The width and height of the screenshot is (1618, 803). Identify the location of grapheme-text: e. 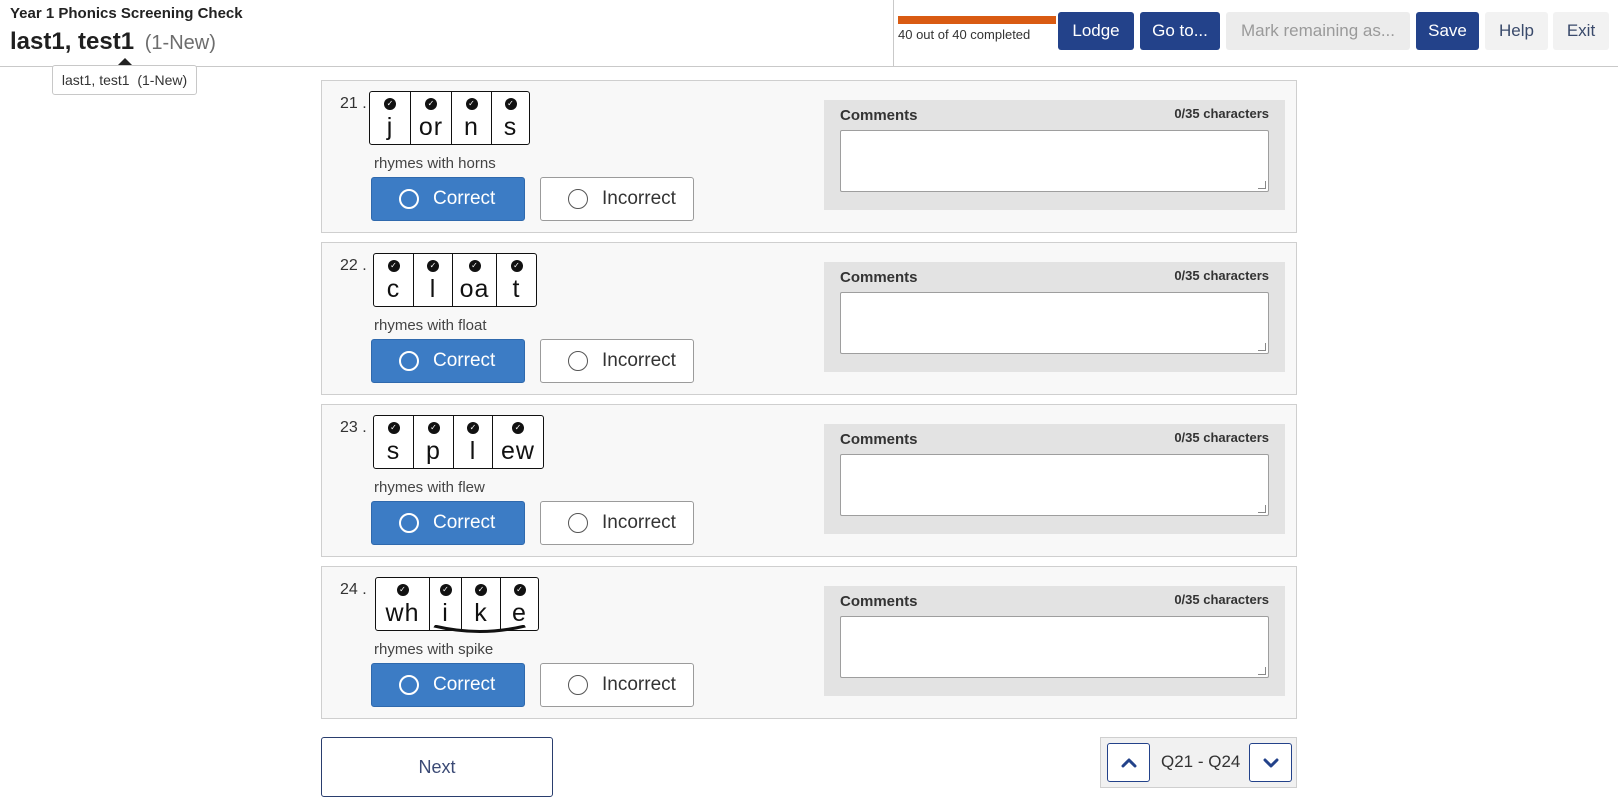
(519, 613).